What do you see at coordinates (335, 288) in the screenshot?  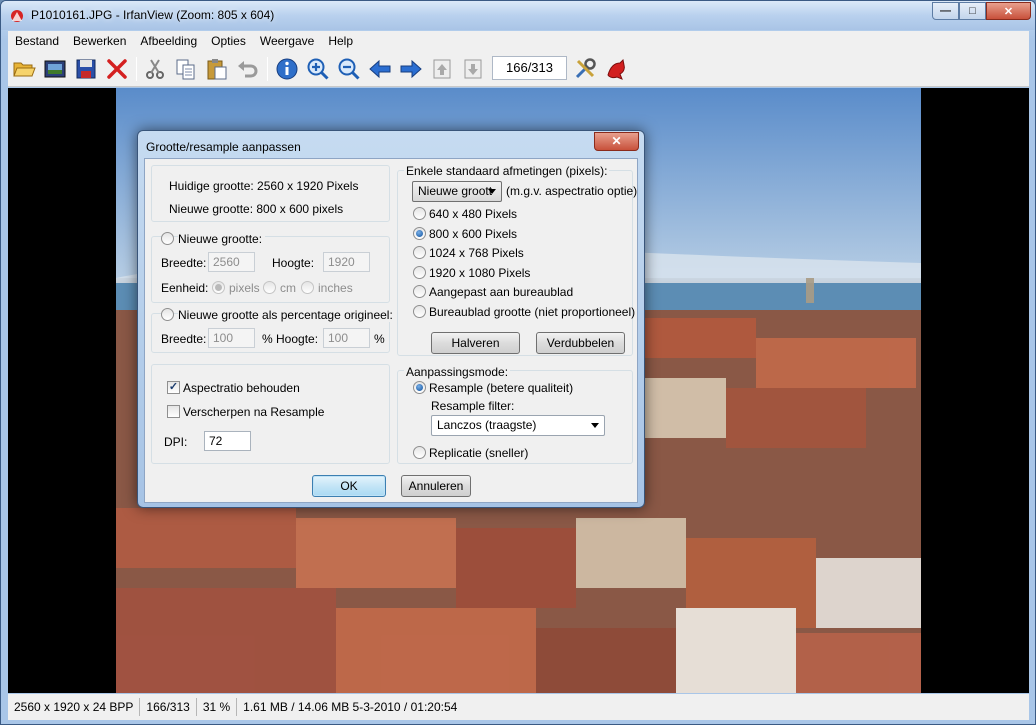 I see `unit-inches-label: inches` at bounding box center [335, 288].